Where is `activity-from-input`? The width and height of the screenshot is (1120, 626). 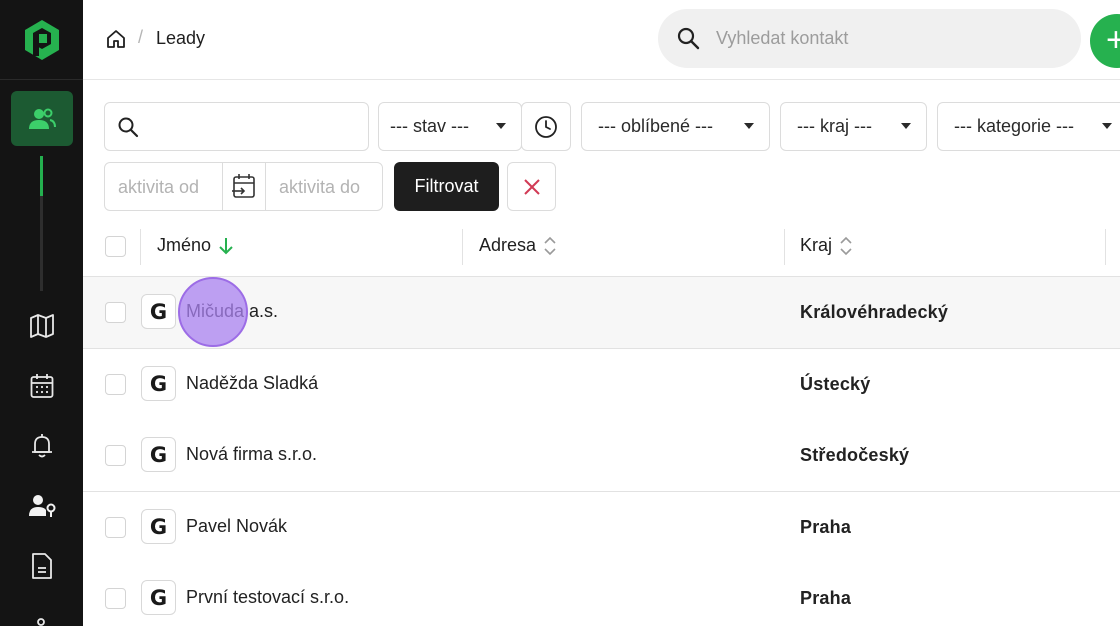
activity-from-input is located at coordinates (169, 187).